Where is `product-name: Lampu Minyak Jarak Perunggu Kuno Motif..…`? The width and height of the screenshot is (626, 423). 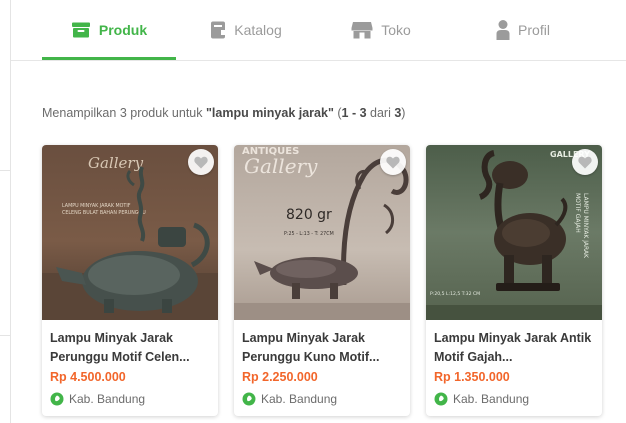 product-name: Lampu Minyak Jarak Perunggu Kuno Motif..… is located at coordinates (322, 348).